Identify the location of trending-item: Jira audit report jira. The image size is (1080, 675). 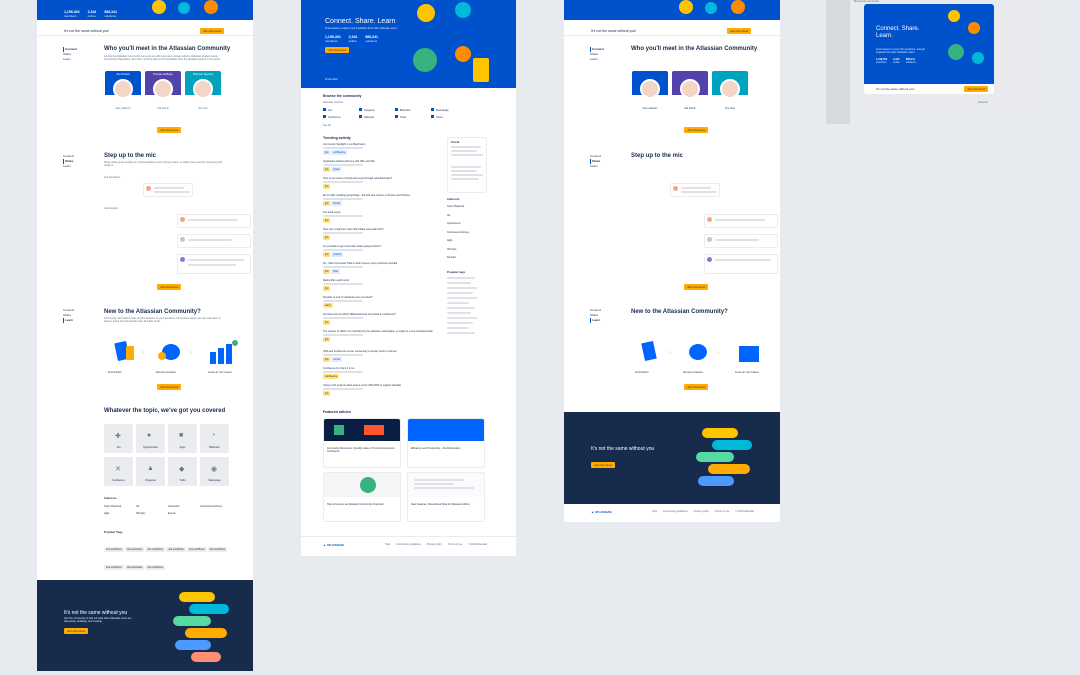
(382, 219).